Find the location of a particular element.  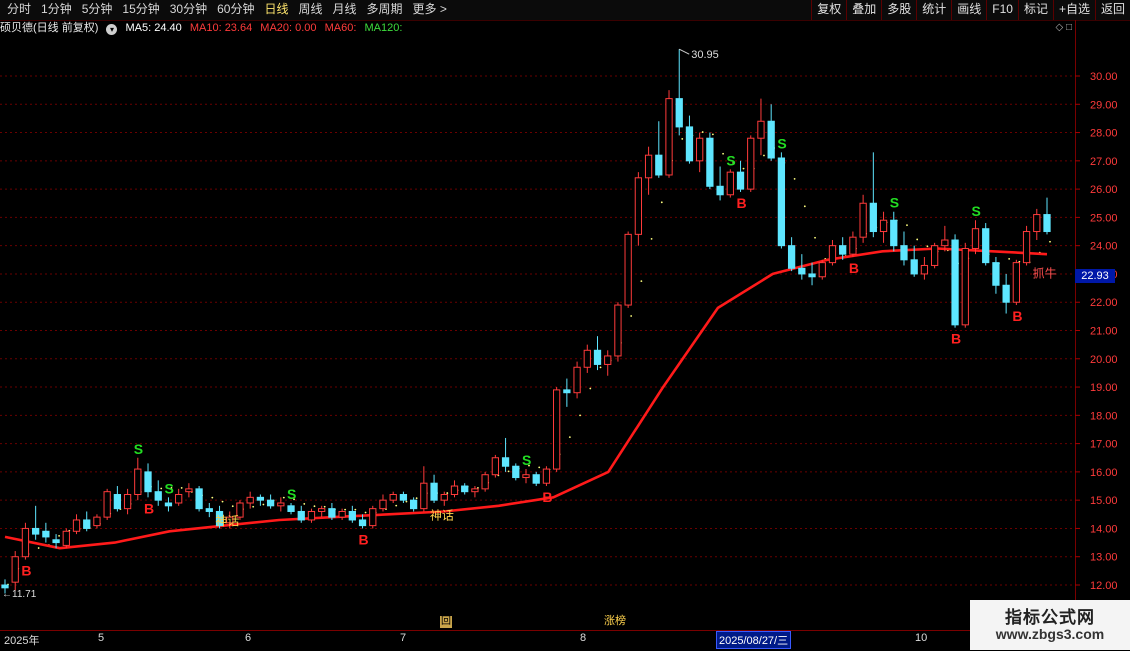

price-axis-label: 16.00 is located at coordinates (1104, 473).